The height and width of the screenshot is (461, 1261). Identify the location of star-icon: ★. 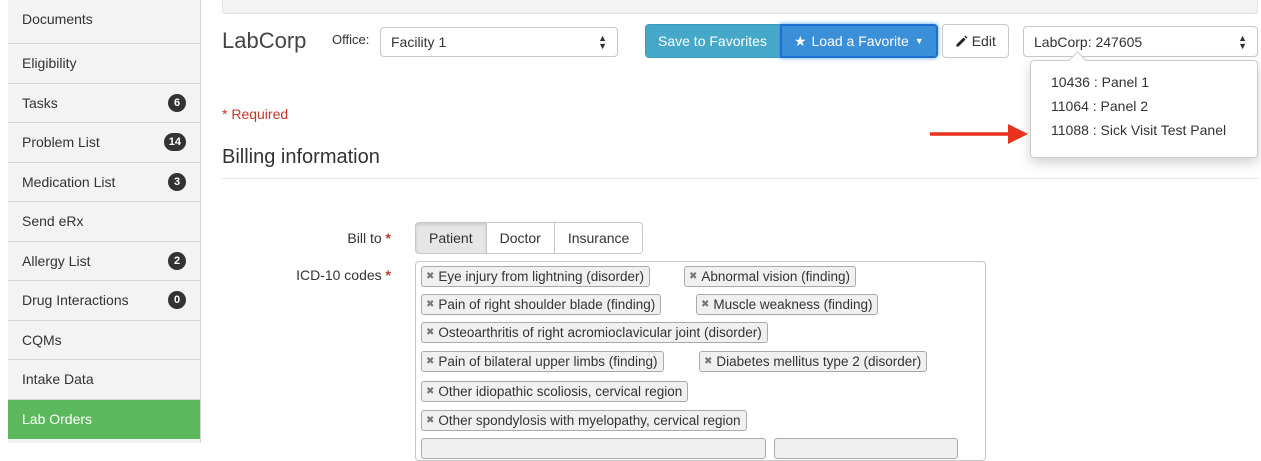
(800, 40).